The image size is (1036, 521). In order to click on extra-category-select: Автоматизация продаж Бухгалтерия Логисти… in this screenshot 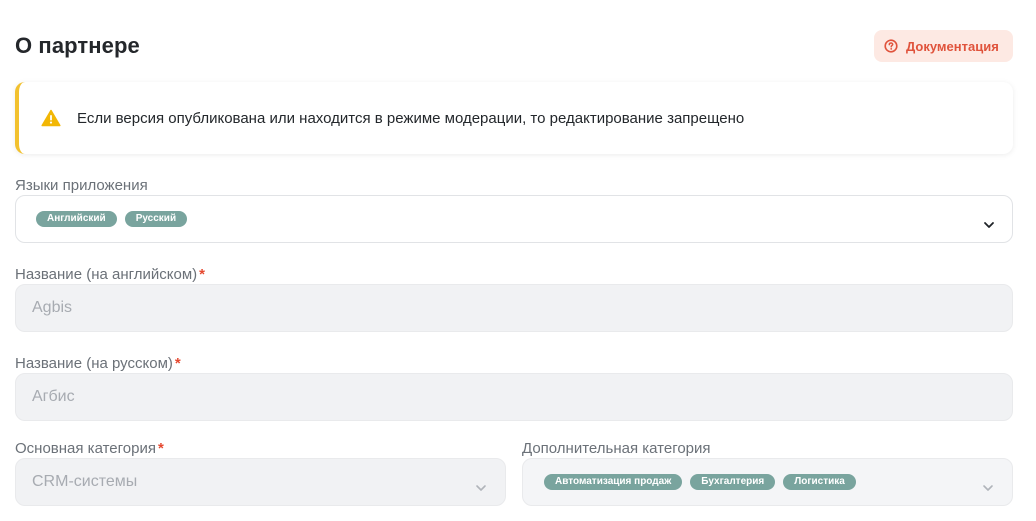, I will do `click(767, 482)`.